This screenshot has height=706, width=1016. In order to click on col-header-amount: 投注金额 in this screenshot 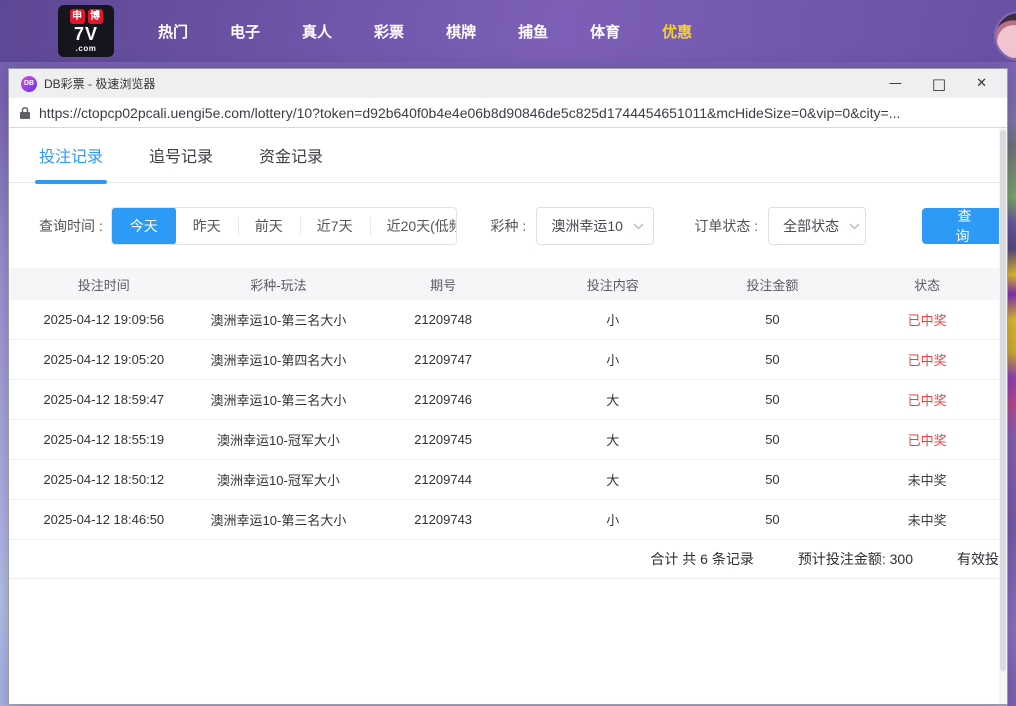, I will do `click(772, 285)`.